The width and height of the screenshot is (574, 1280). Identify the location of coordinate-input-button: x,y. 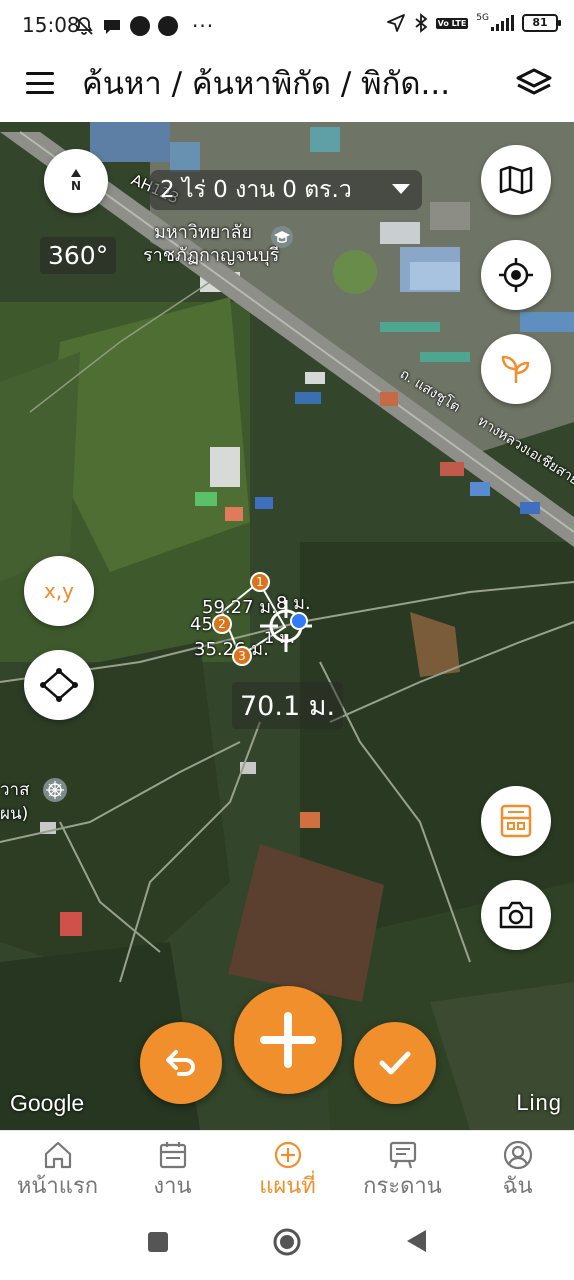
(59, 591).